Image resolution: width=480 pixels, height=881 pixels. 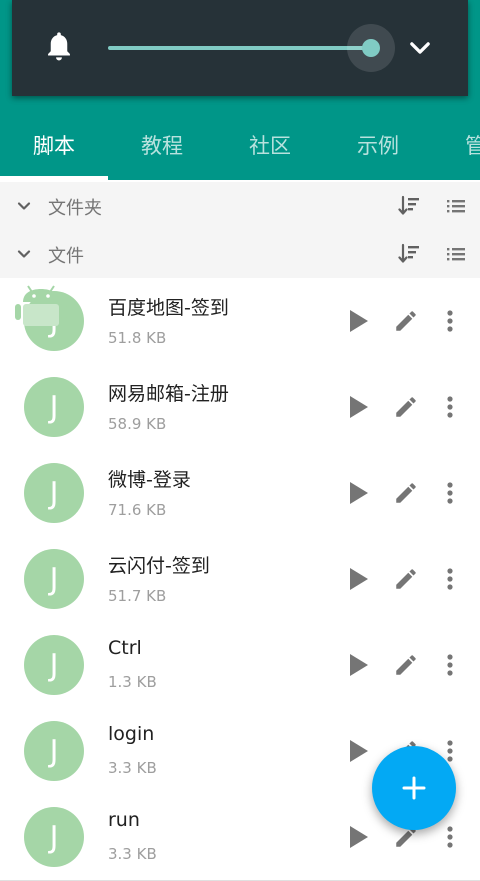 I want to click on file-size: 1.3 KB, so click(x=132, y=682).